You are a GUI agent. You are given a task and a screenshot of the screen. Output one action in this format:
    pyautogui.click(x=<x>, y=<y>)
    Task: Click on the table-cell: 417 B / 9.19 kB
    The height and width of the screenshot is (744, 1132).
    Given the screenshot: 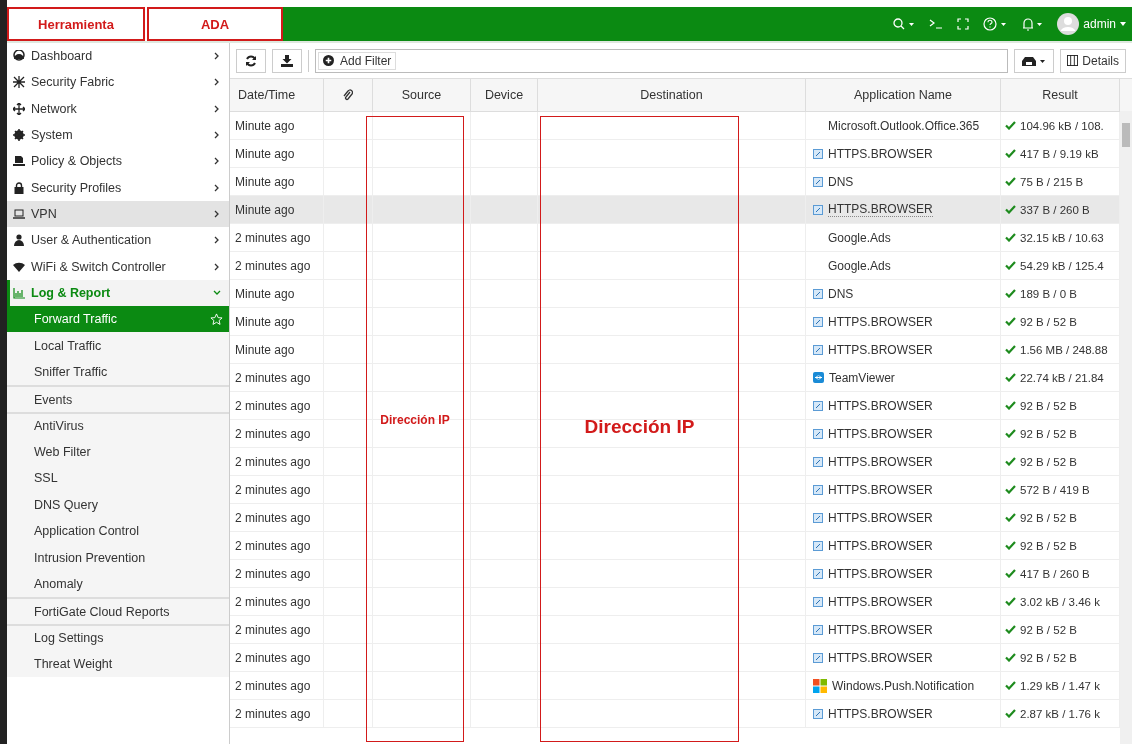 What is the action you would take?
    pyautogui.click(x=1059, y=153)
    